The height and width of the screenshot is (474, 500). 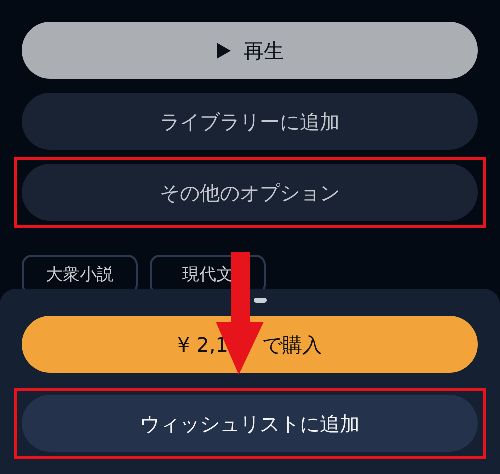 I want to click on action-button: ウィッシュリストに追加, so click(x=250, y=423).